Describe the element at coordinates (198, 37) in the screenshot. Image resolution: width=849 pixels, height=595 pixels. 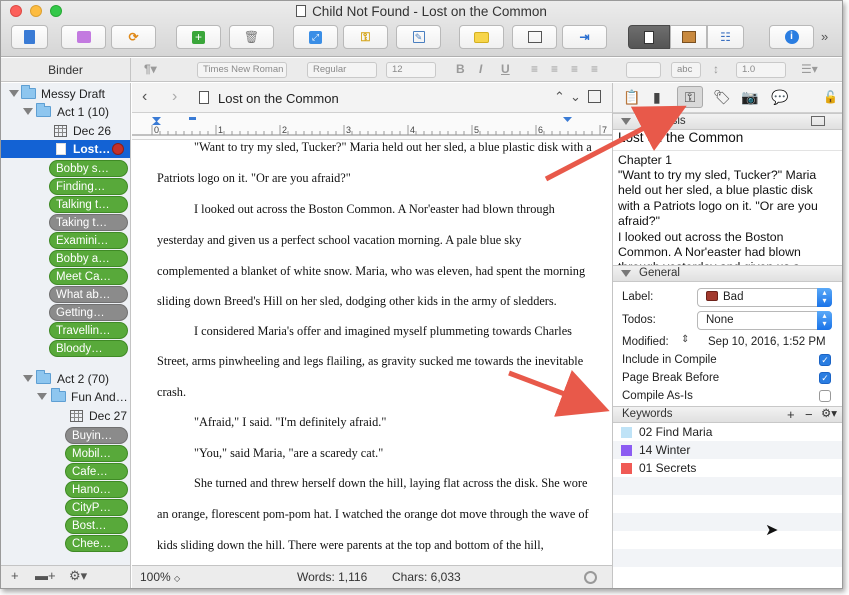
I see `add-button: +` at that location.